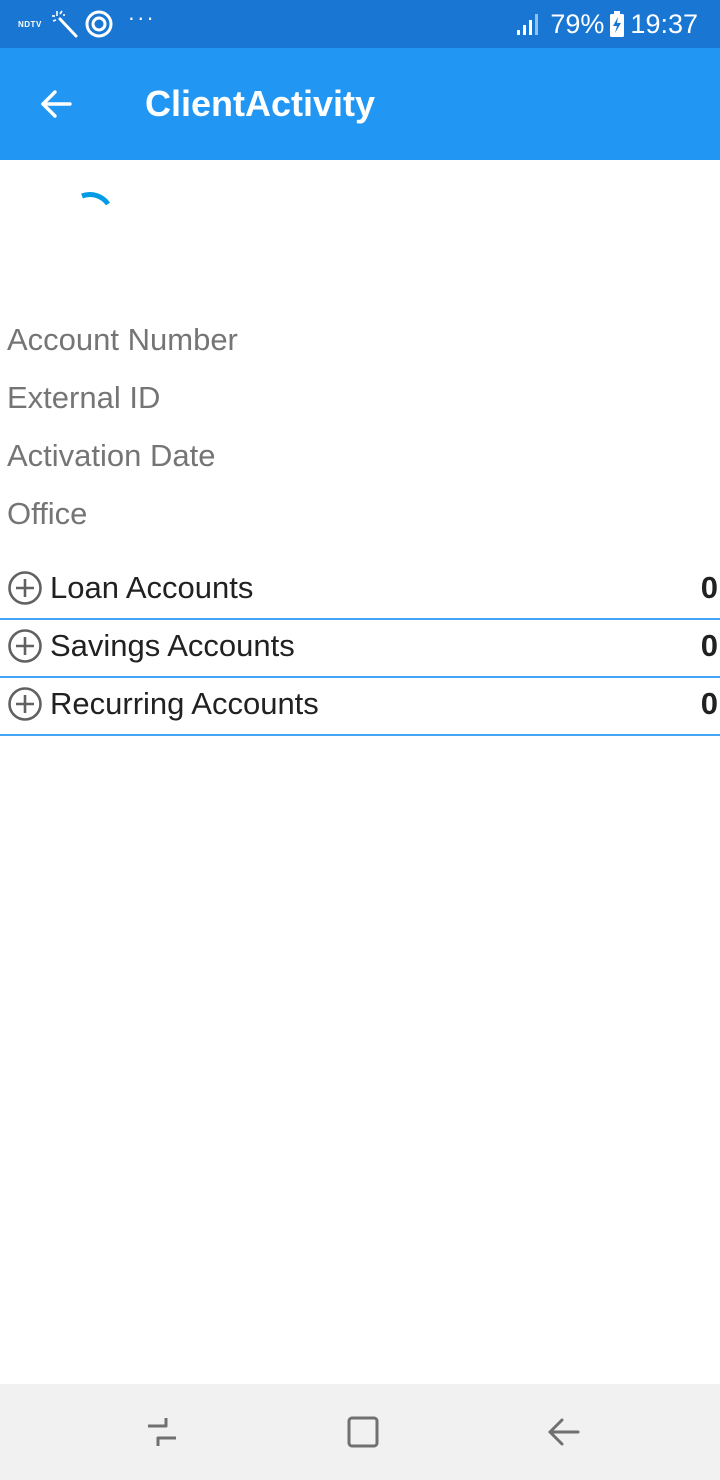 The height and width of the screenshot is (1480, 720). I want to click on battery-charging-icon, so click(617, 24).